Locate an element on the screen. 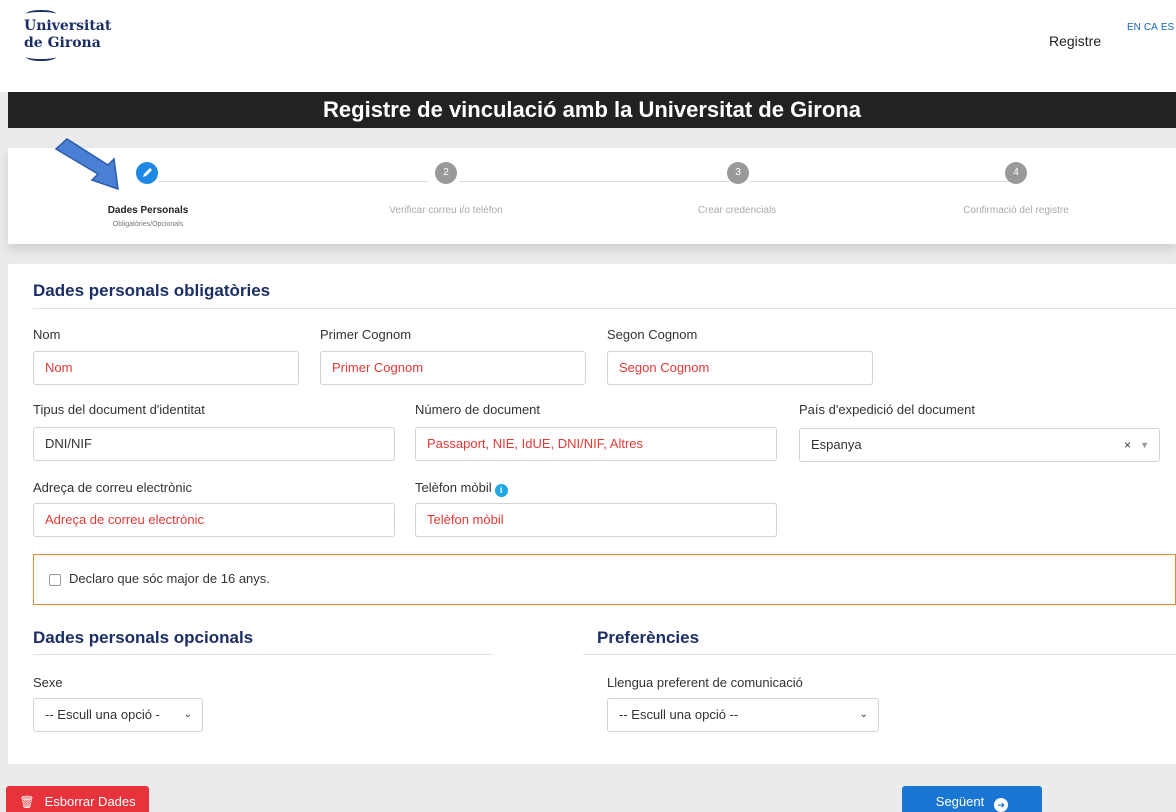 The image size is (1176, 812). top-bar: Universitat de Girona Registre EN CA ES is located at coordinates (588, 46).